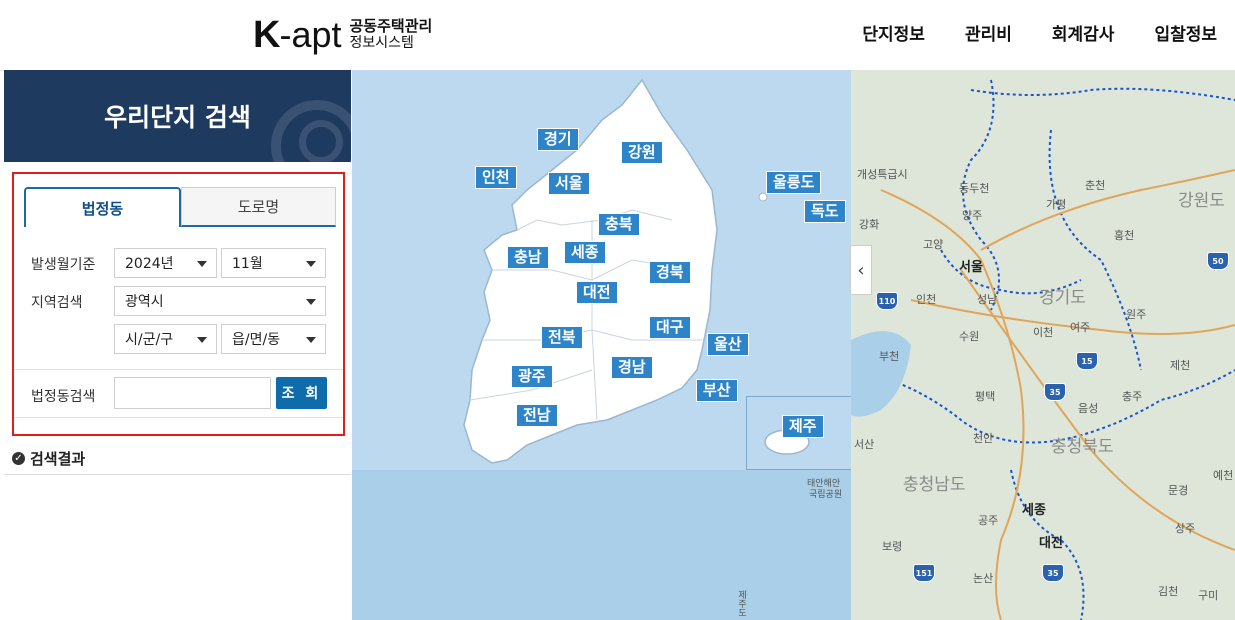  I want to click on map-label: 제천, so click(1180, 365).